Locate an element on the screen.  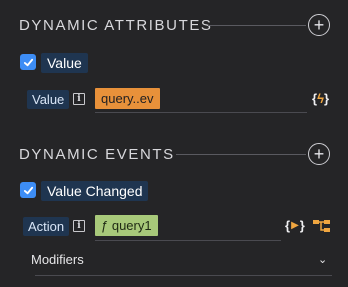
dynamic-events-header: DYNAMIC EVENTS + is located at coordinates (174, 154).